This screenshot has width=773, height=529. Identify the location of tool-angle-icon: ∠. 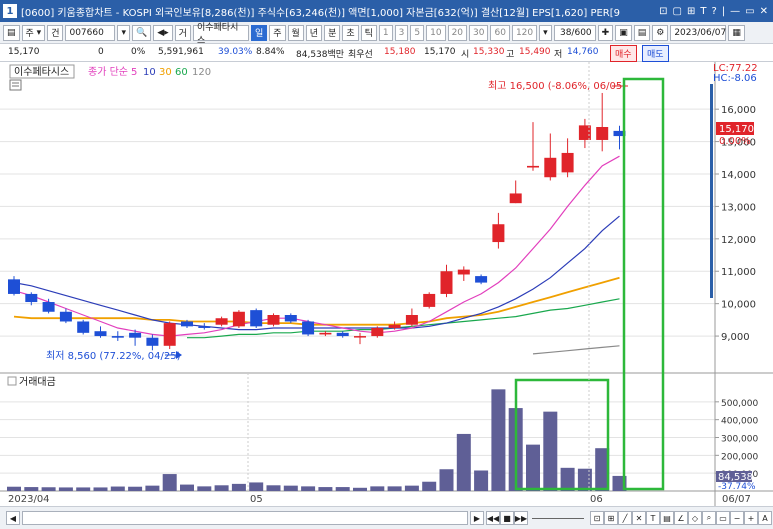
(681, 518).